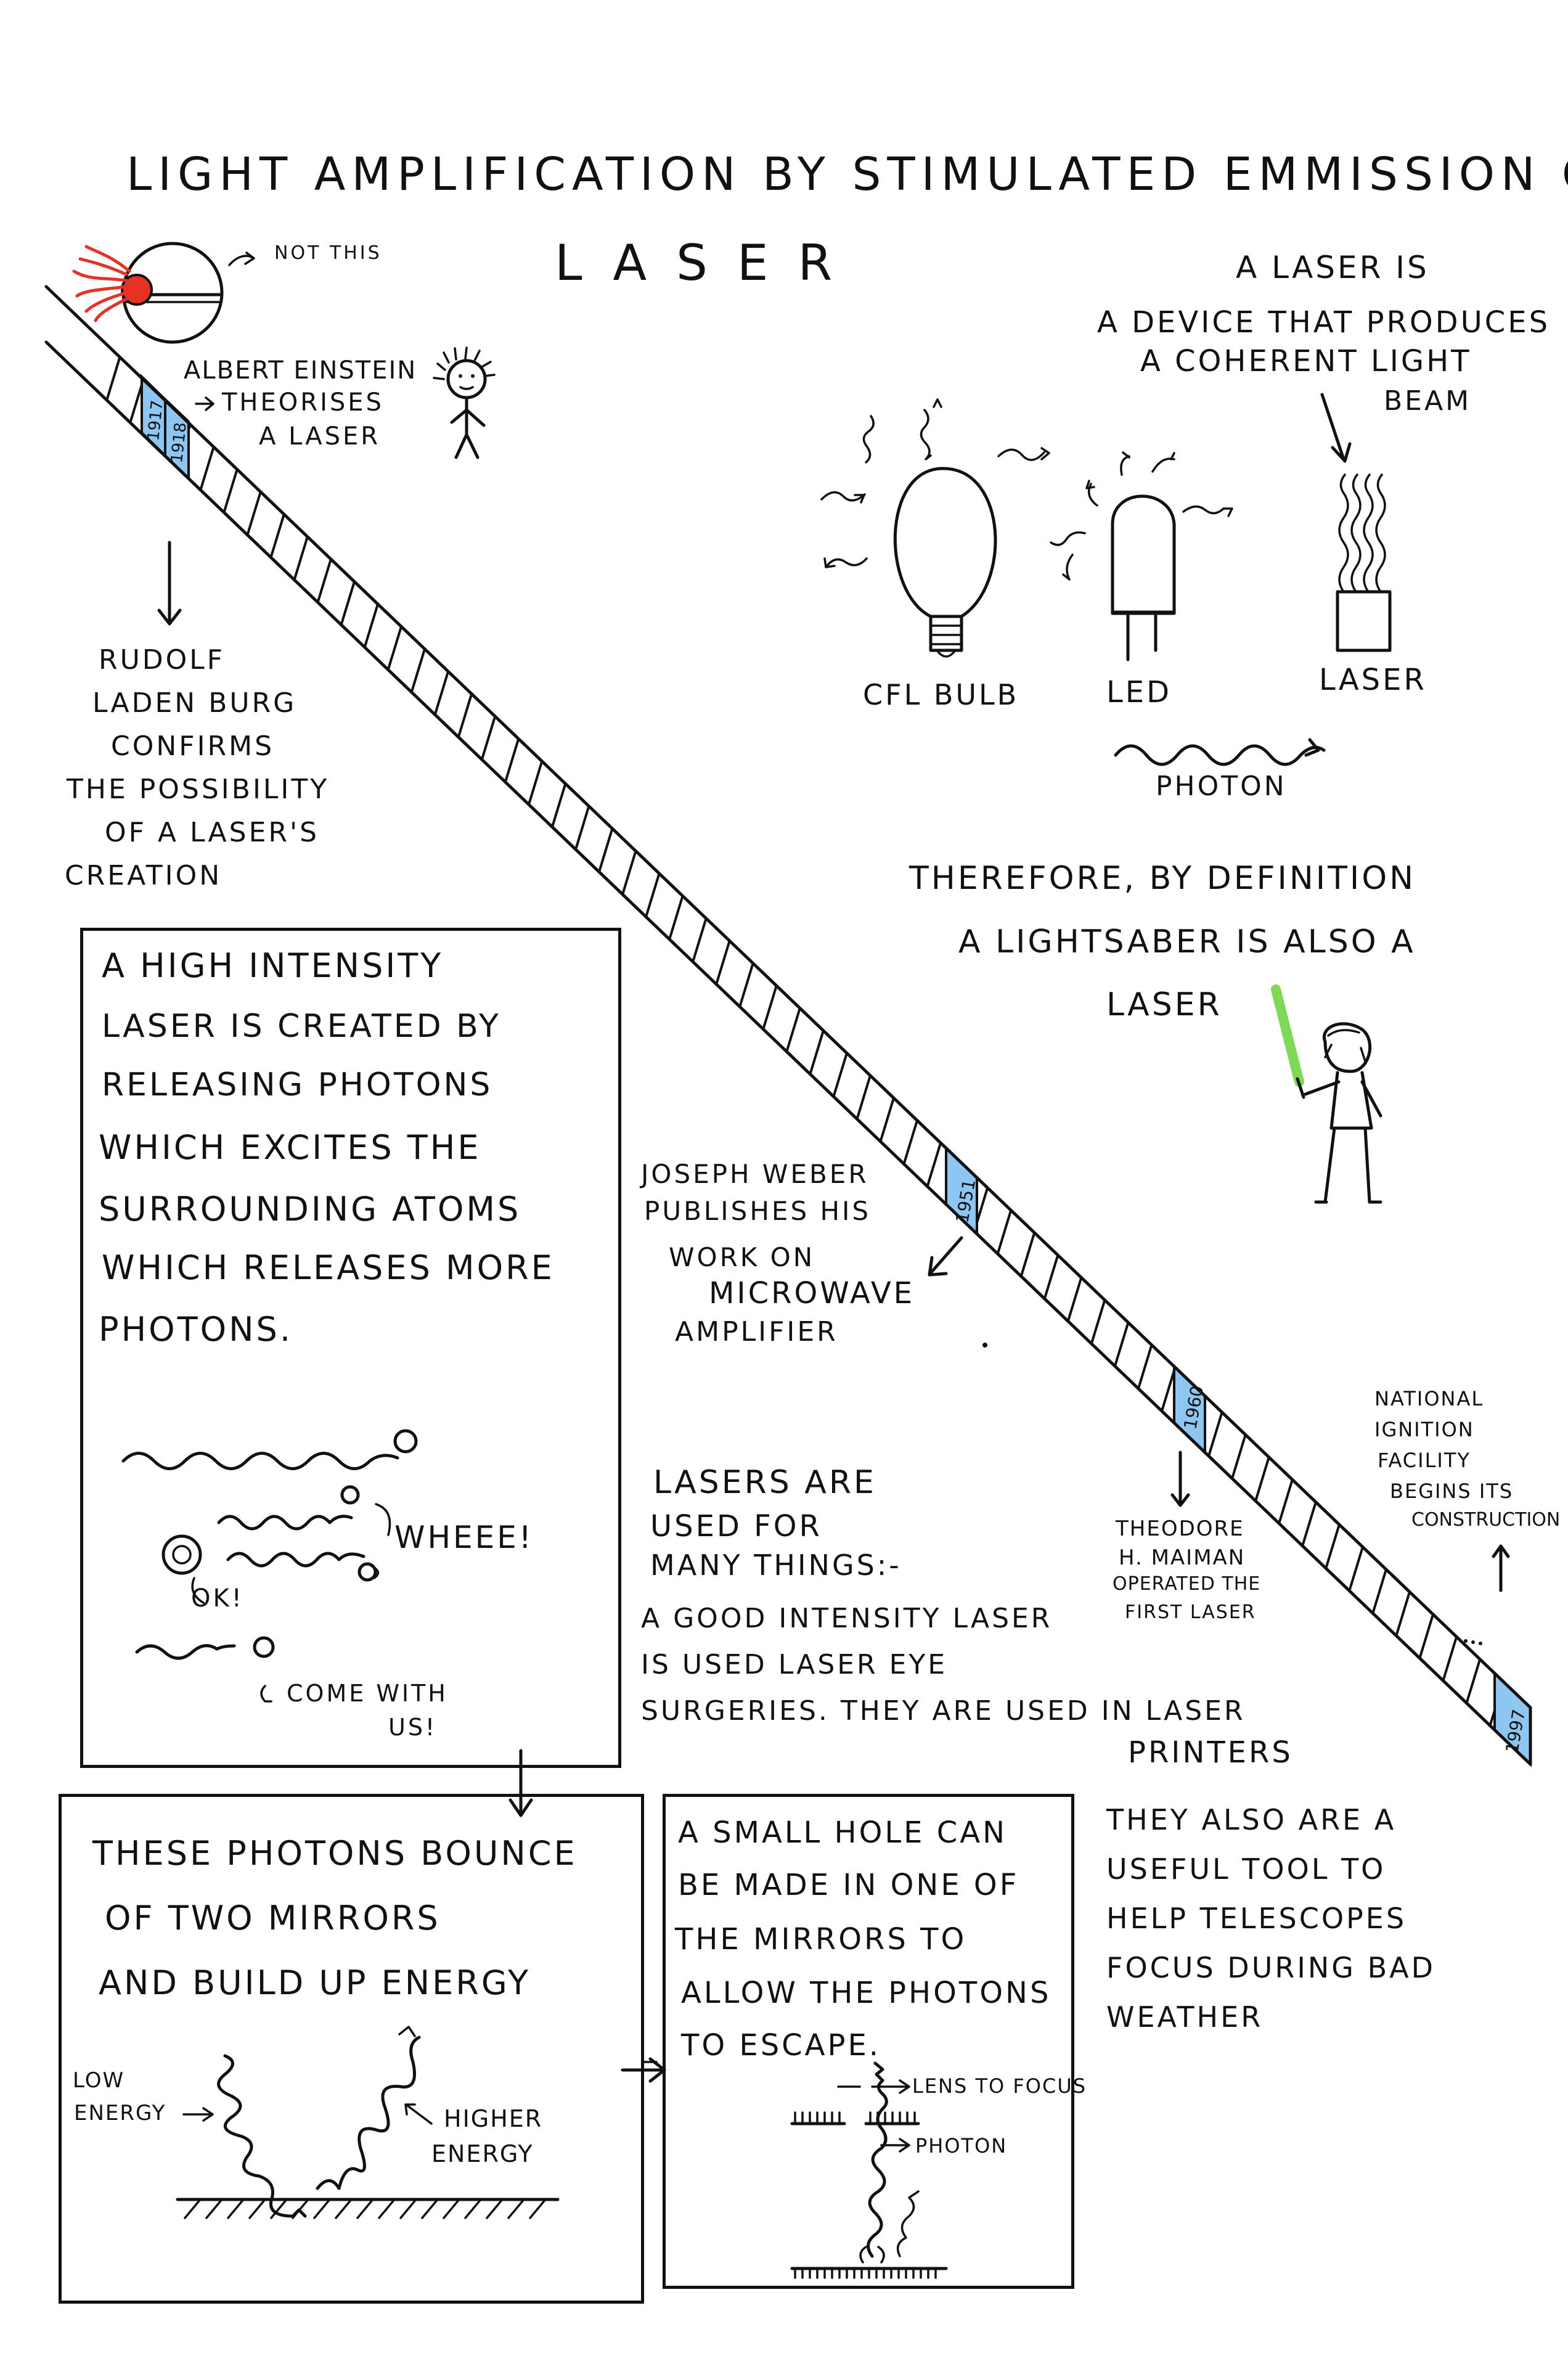 The height and width of the screenshot is (2377, 1568). I want to click on lens-to-focus-label: LENS TO FOCUS, so click(999, 2086).